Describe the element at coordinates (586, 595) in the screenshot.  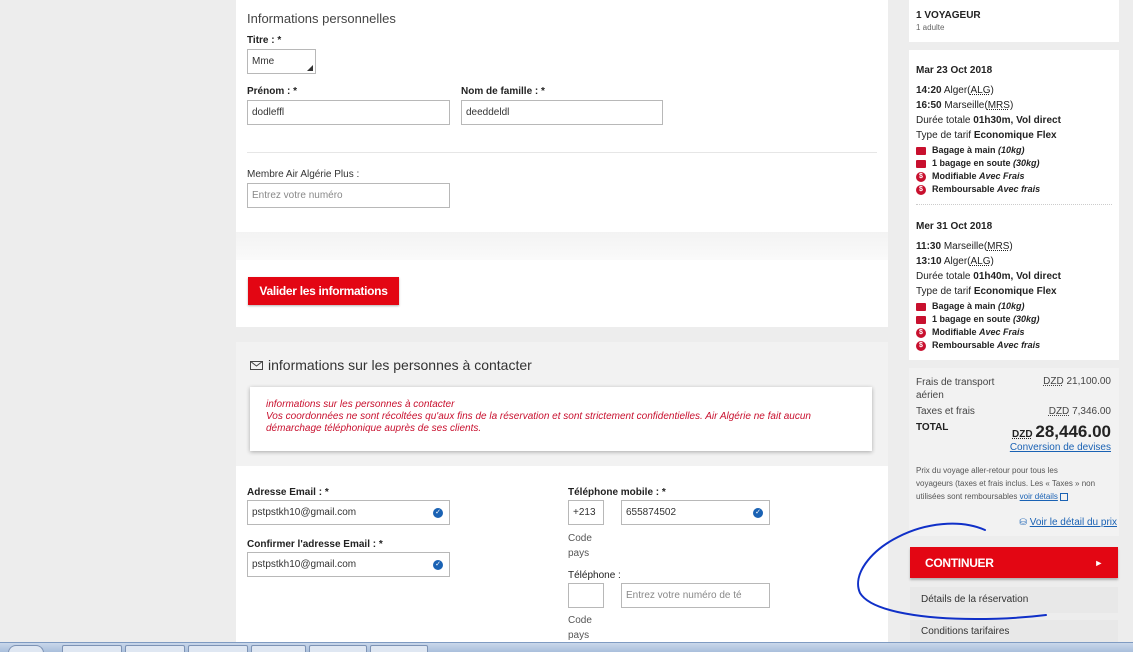
I see `phone-country-code-input` at that location.